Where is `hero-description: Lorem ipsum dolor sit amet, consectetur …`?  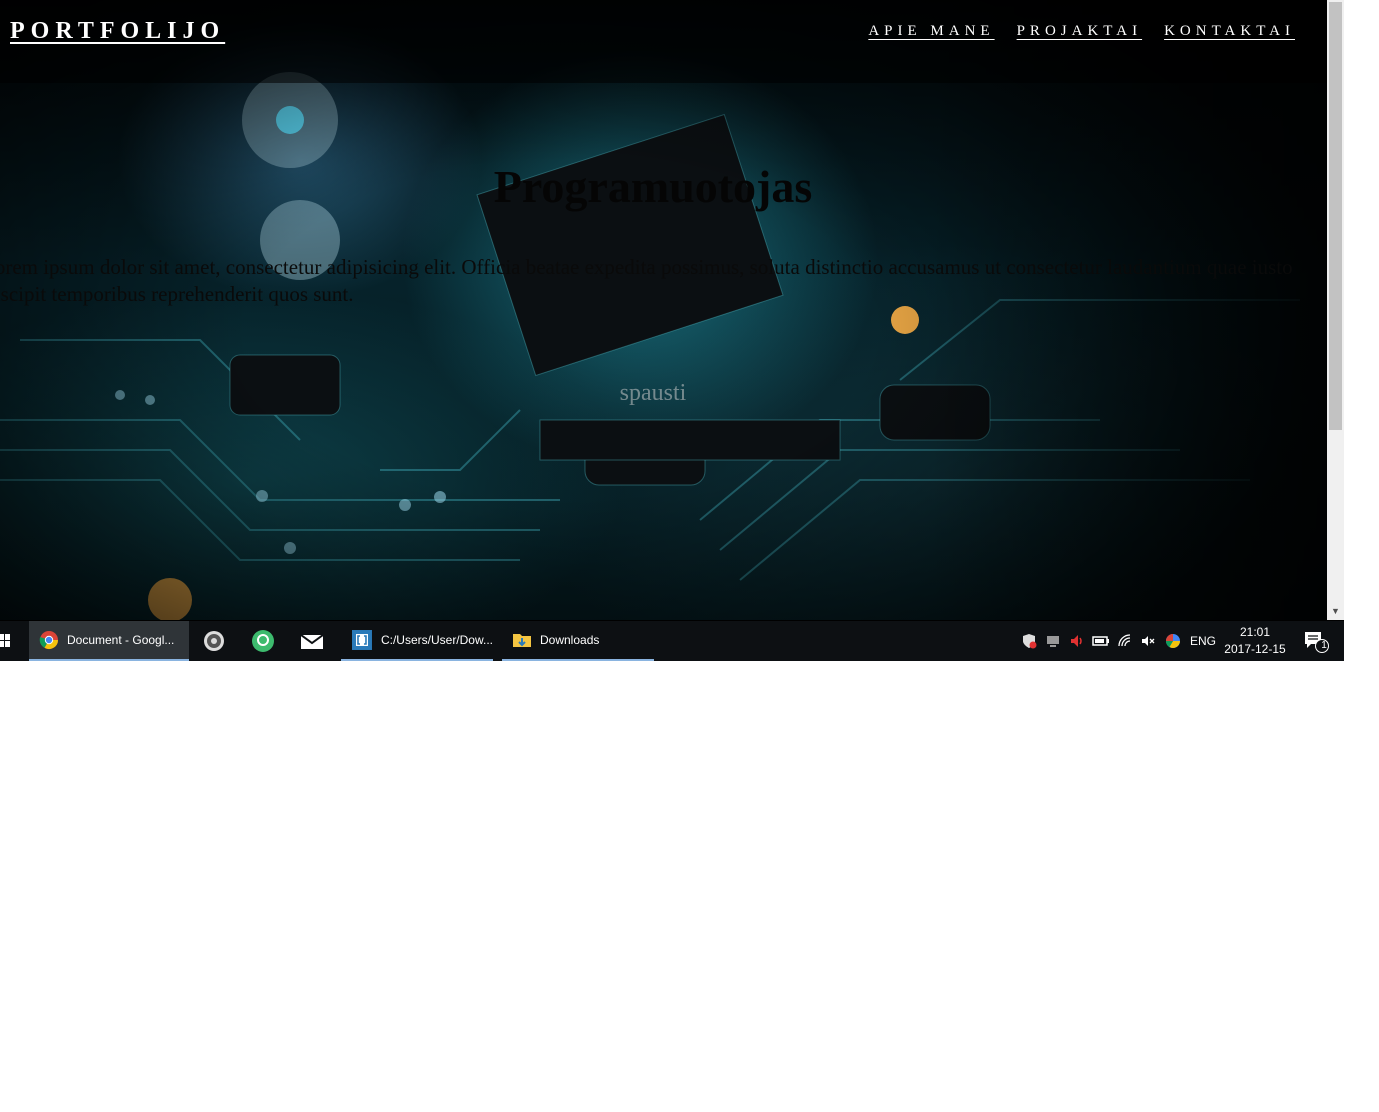 hero-description: Lorem ipsum dolor sit amet, consectetur … is located at coordinates (646, 280).